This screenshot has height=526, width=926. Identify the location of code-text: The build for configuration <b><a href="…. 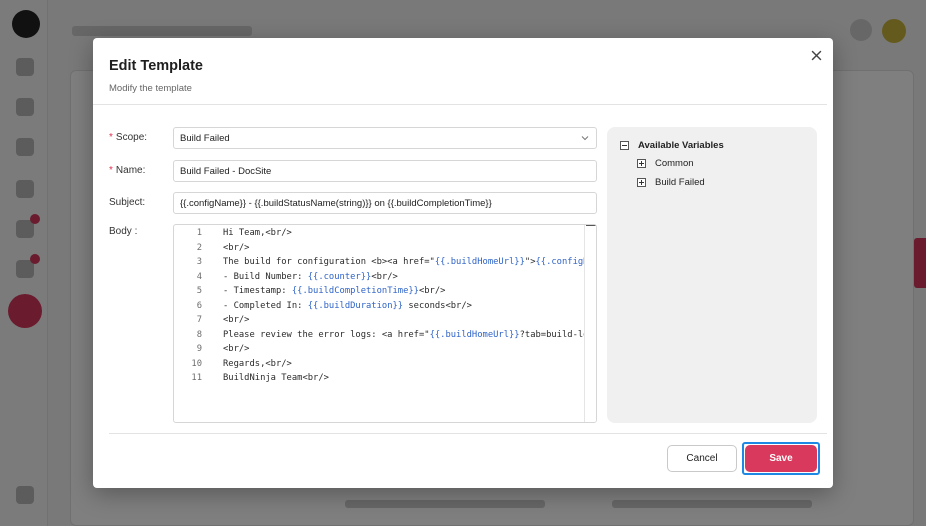
(403, 262).